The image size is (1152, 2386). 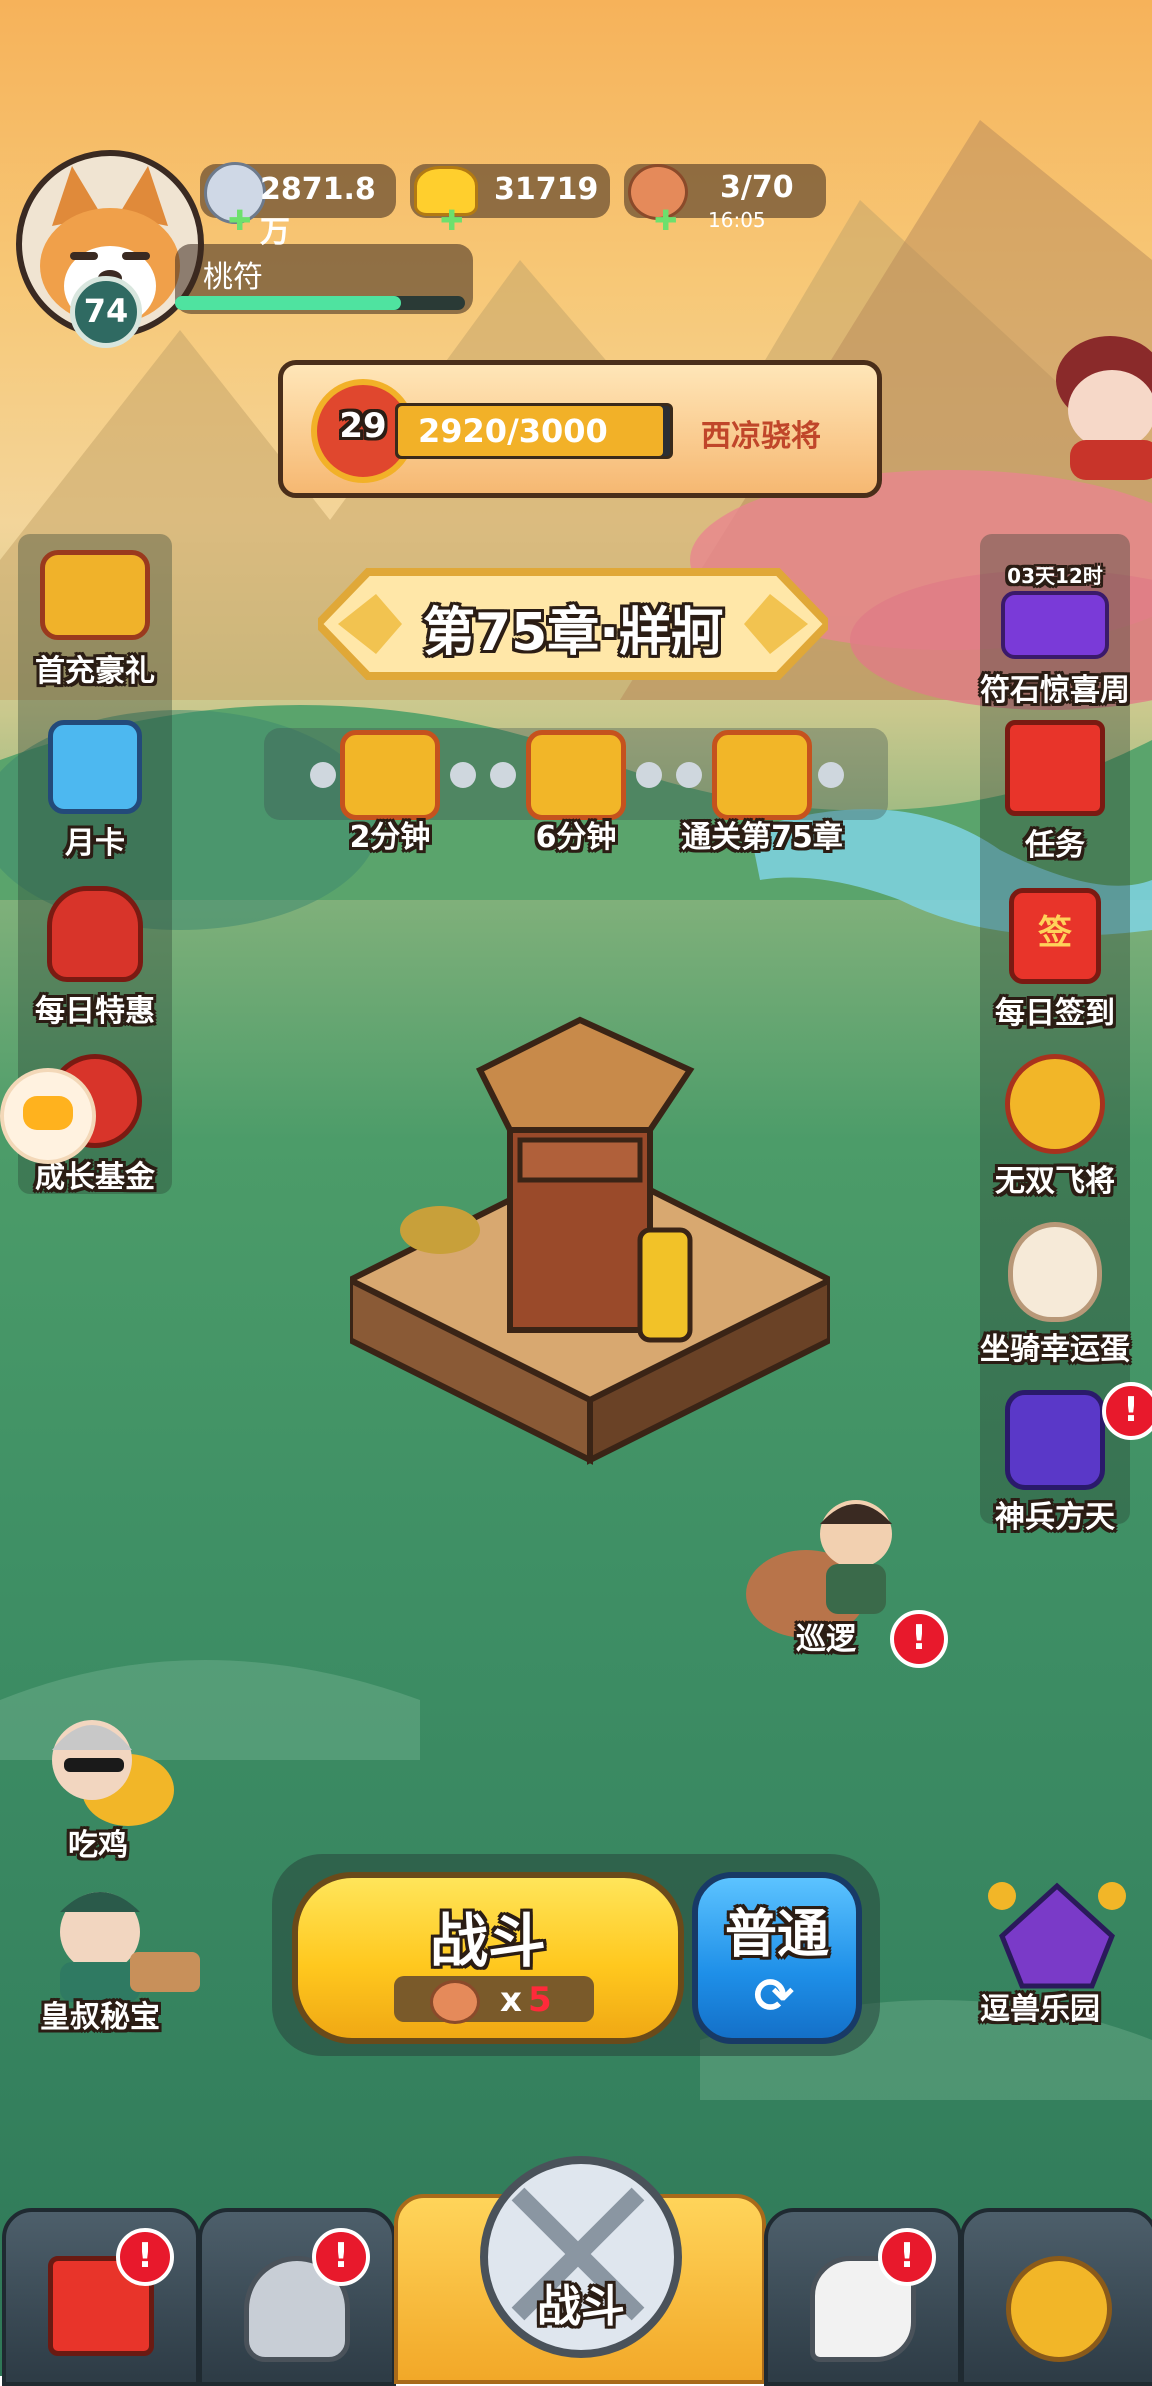 I want to click on refresh-icon: ⟳, so click(x=774, y=1996).